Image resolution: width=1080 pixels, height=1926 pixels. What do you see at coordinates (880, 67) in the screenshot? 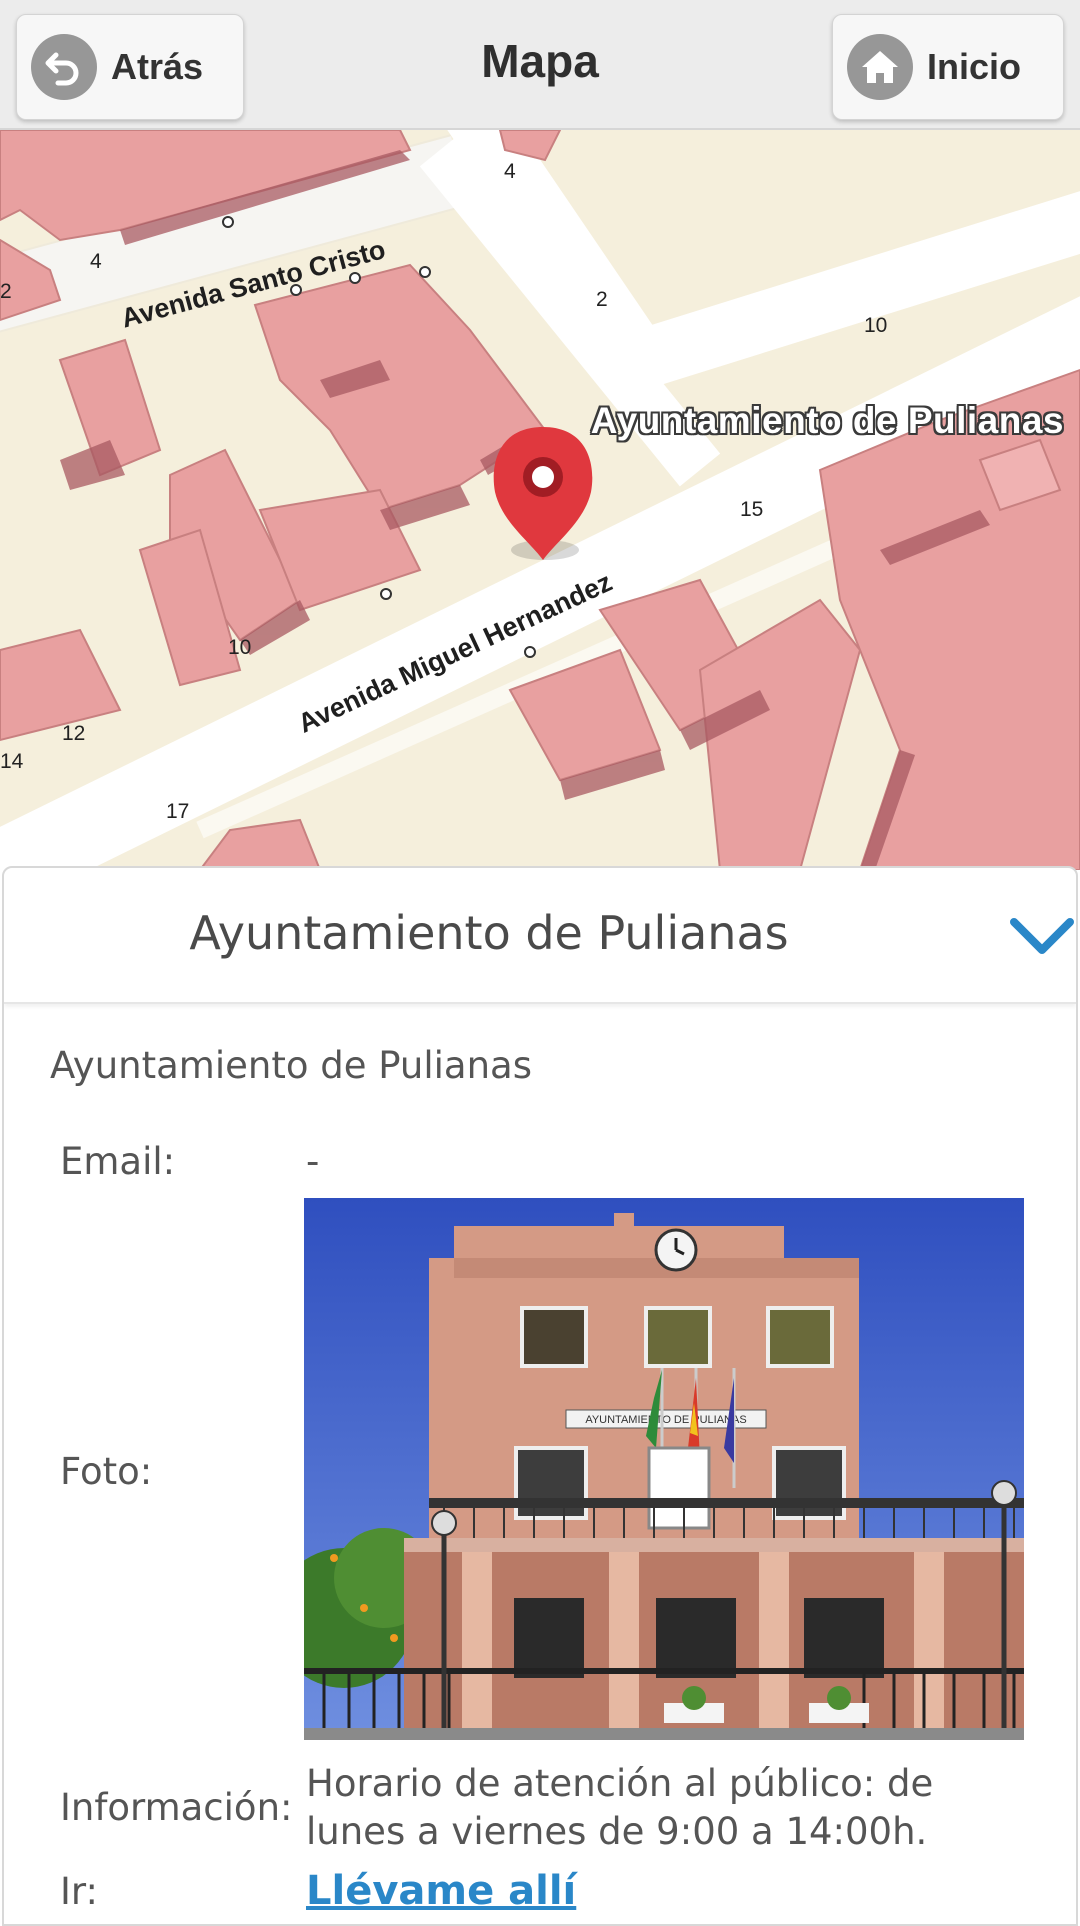
I see `home-icon` at bounding box center [880, 67].